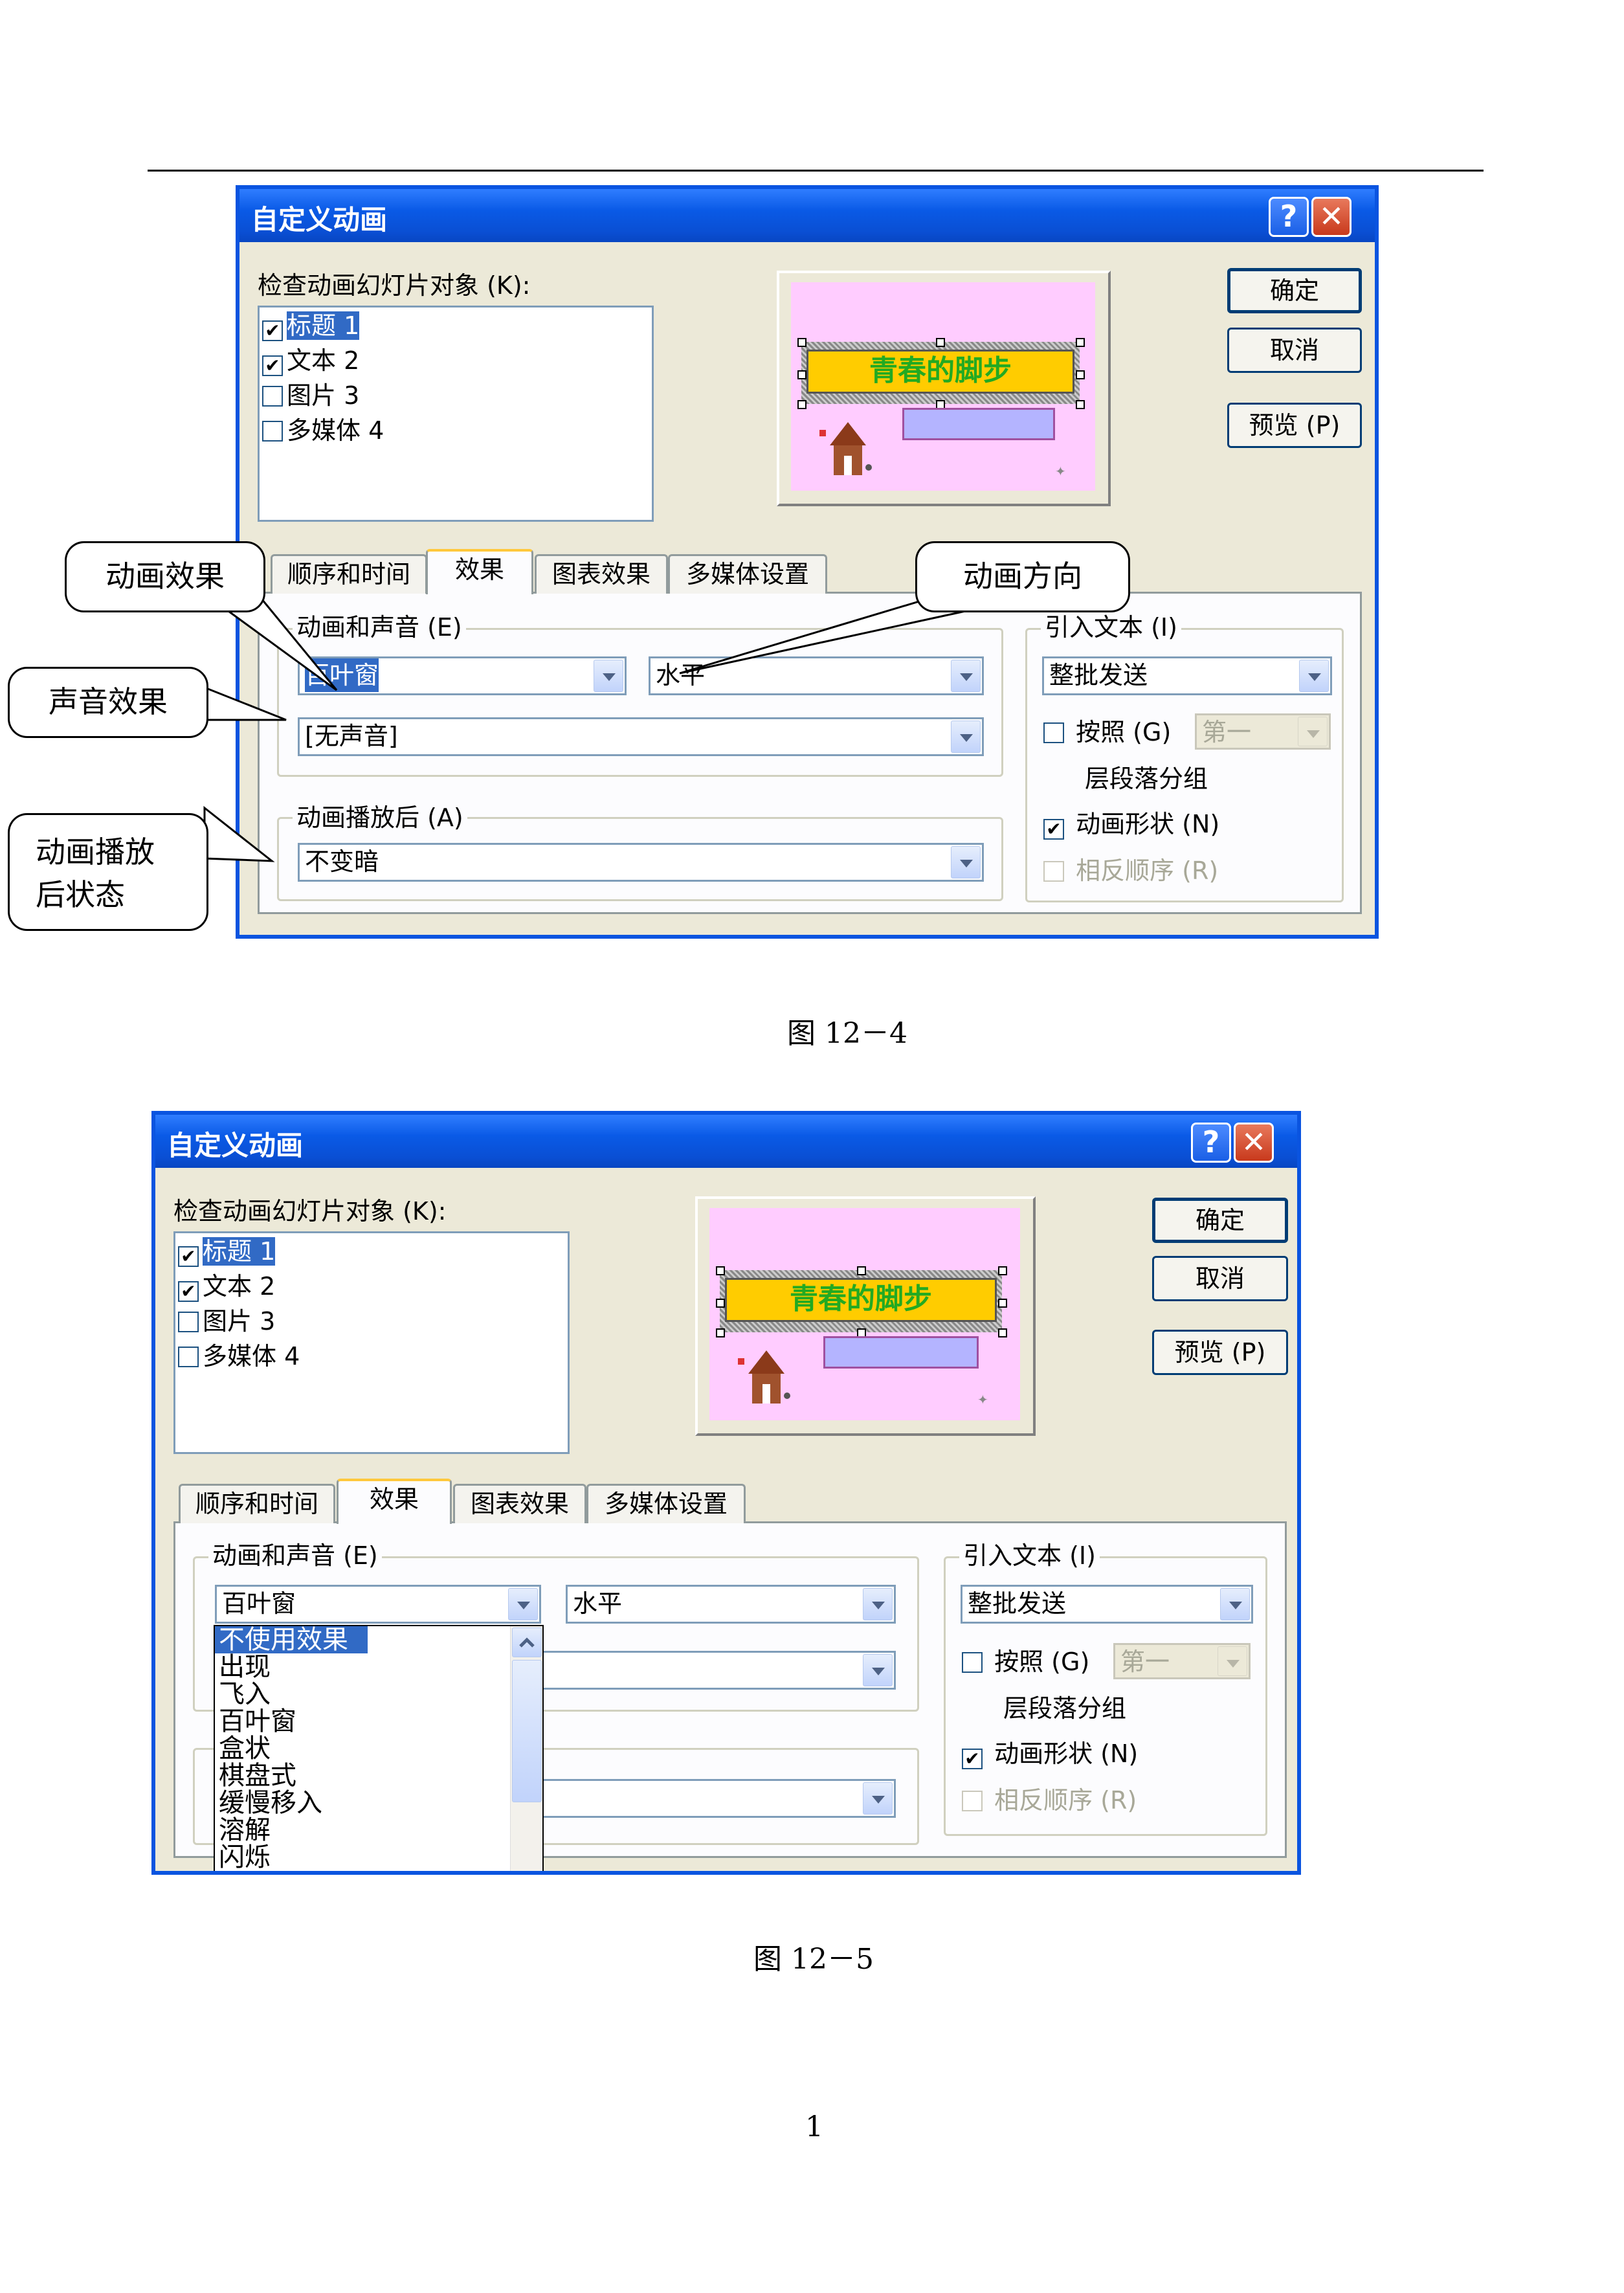 Image resolution: width=1624 pixels, height=2293 pixels. Describe the element at coordinates (371, 1321) in the screenshot. I see `list-item: 图片 3` at that location.